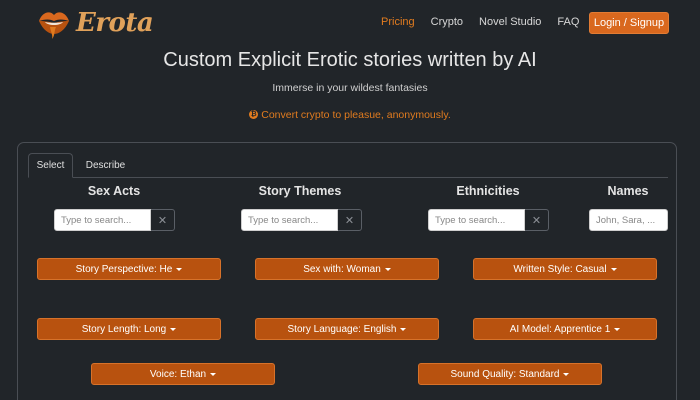 The image size is (700, 400). I want to click on story-themes-clear-icon: ✕, so click(350, 220).